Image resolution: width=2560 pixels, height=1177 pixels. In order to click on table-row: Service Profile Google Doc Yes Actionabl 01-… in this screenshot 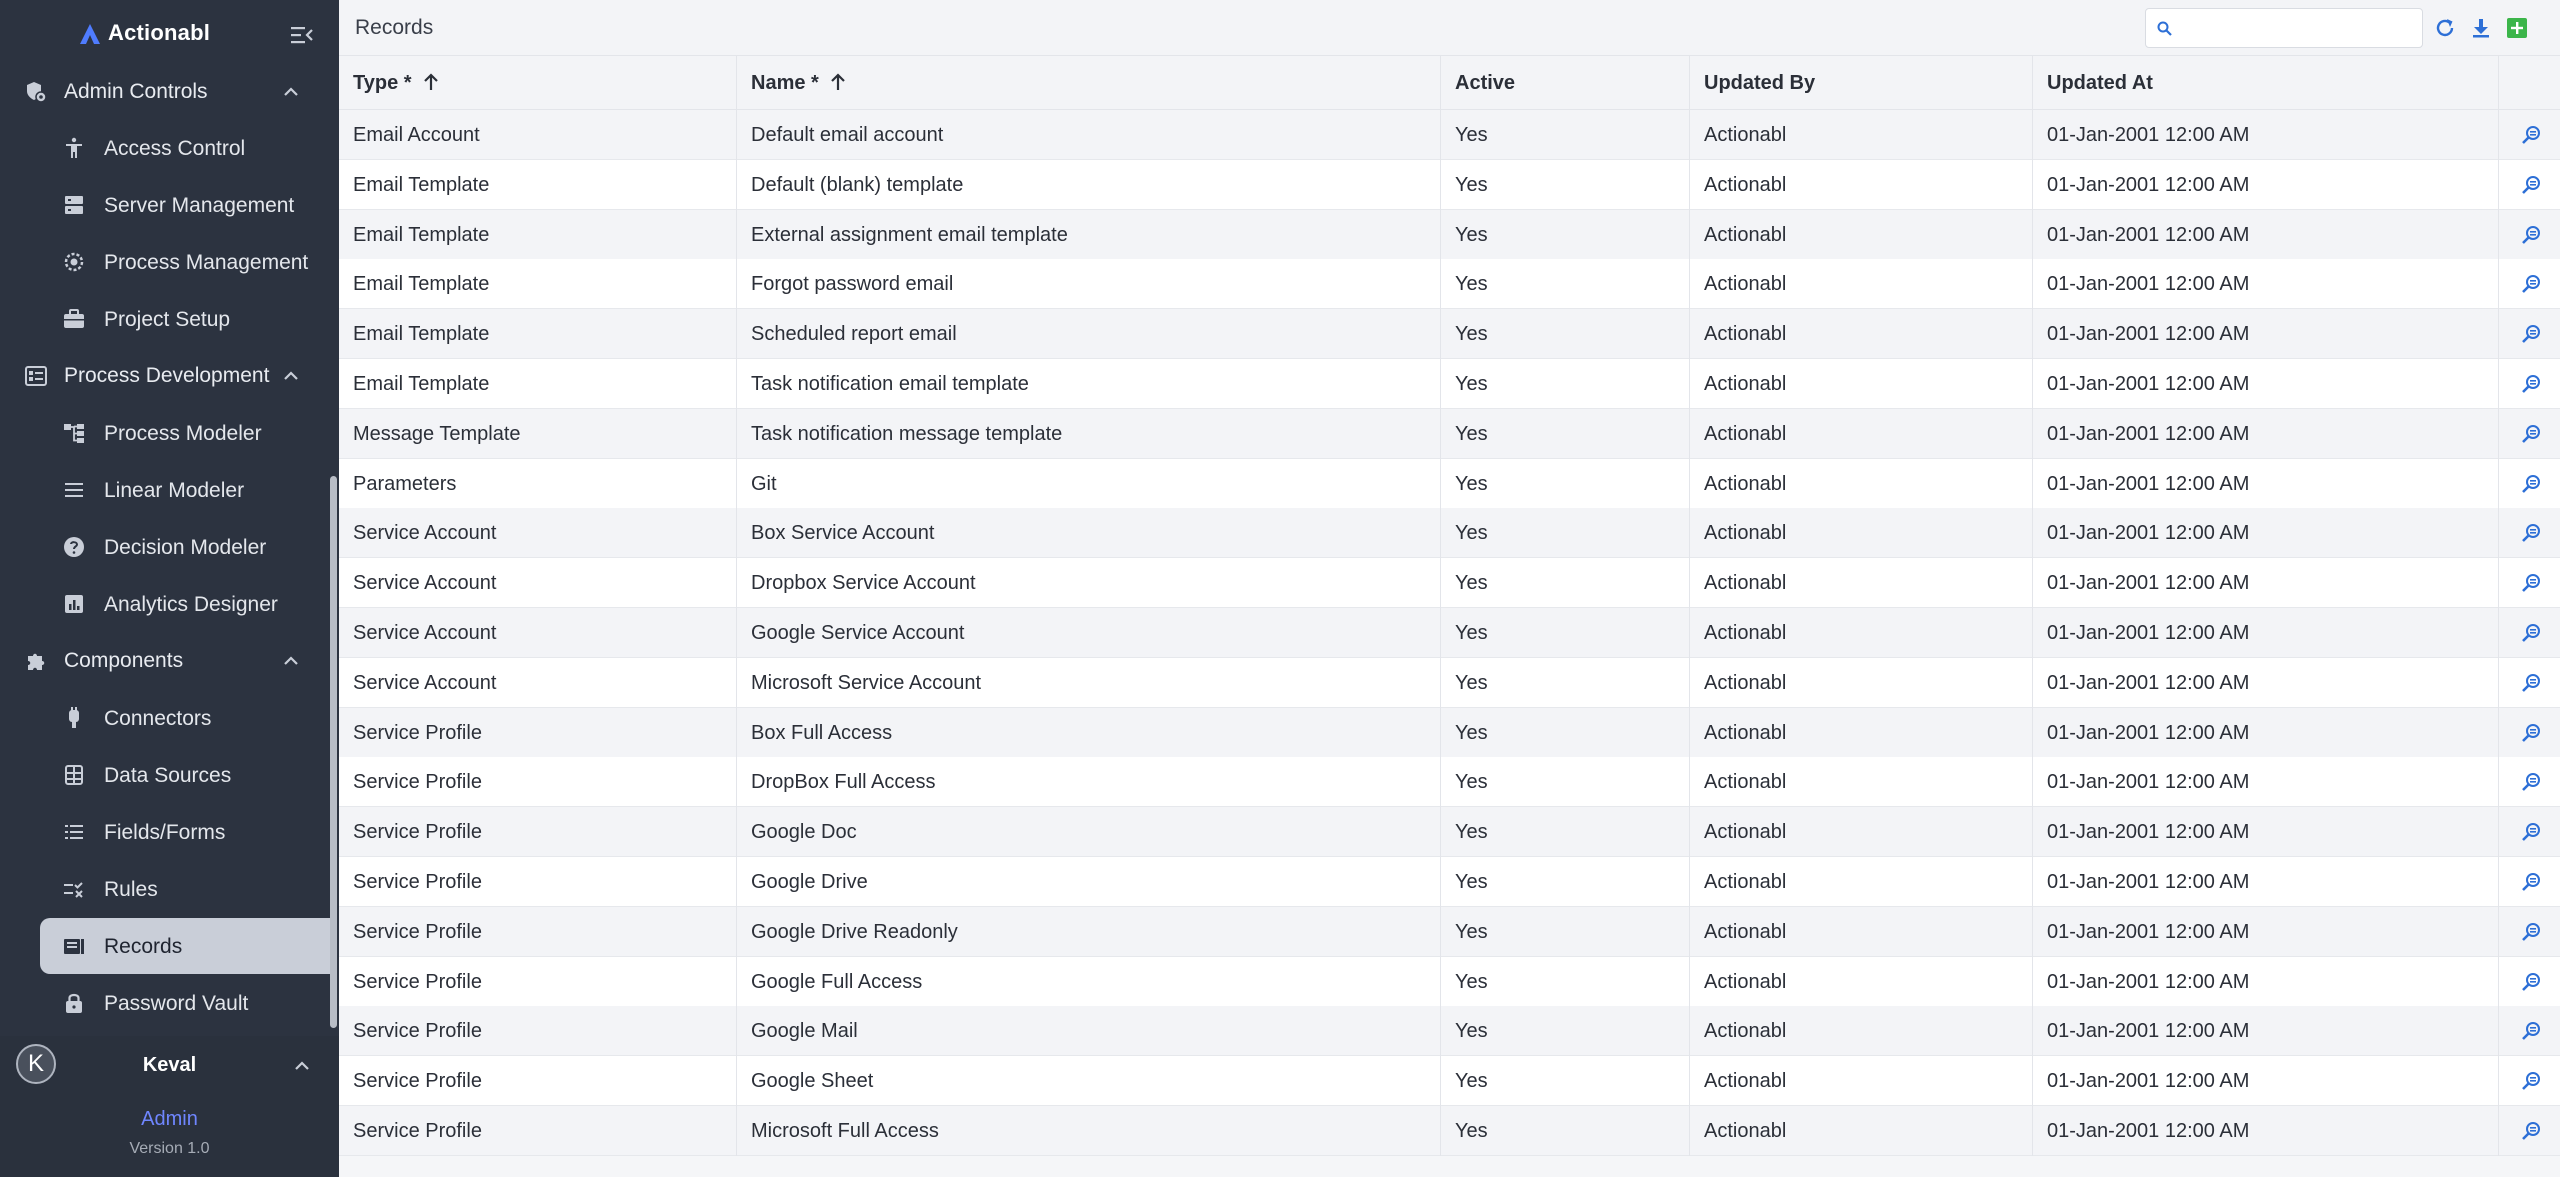, I will do `click(1449, 832)`.